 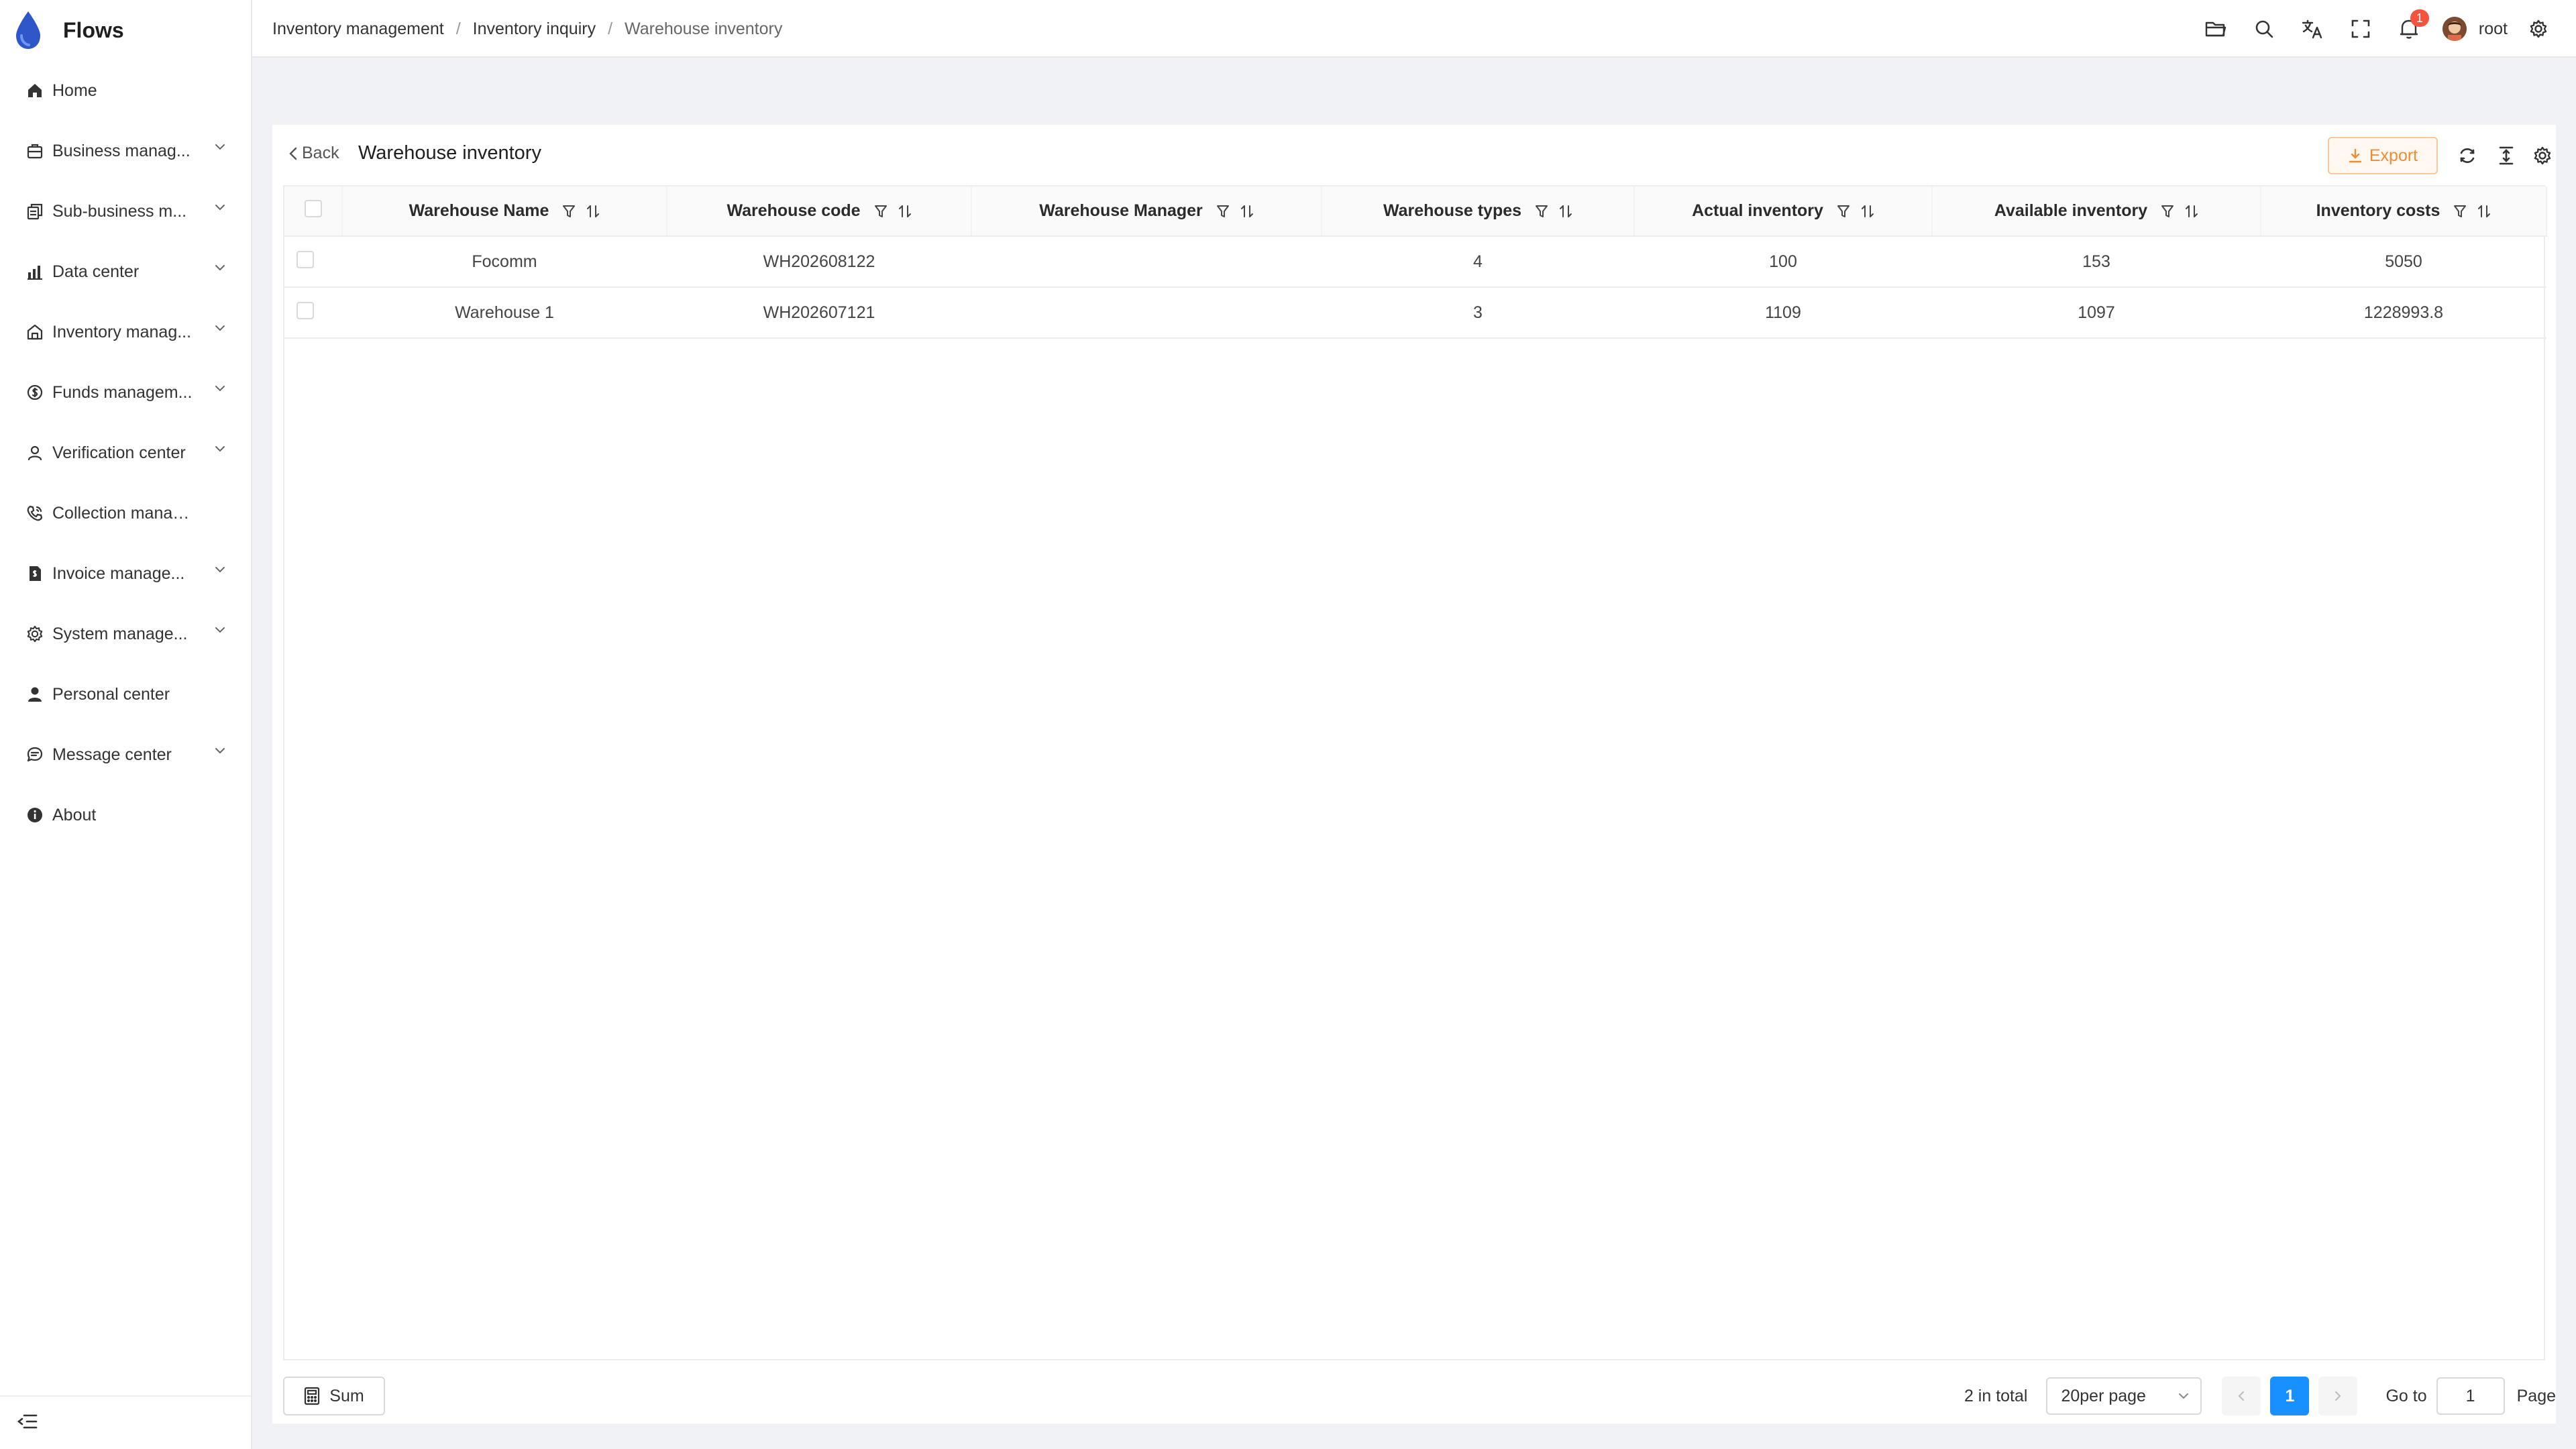 I want to click on page-button-1: 1, so click(x=2290, y=1396).